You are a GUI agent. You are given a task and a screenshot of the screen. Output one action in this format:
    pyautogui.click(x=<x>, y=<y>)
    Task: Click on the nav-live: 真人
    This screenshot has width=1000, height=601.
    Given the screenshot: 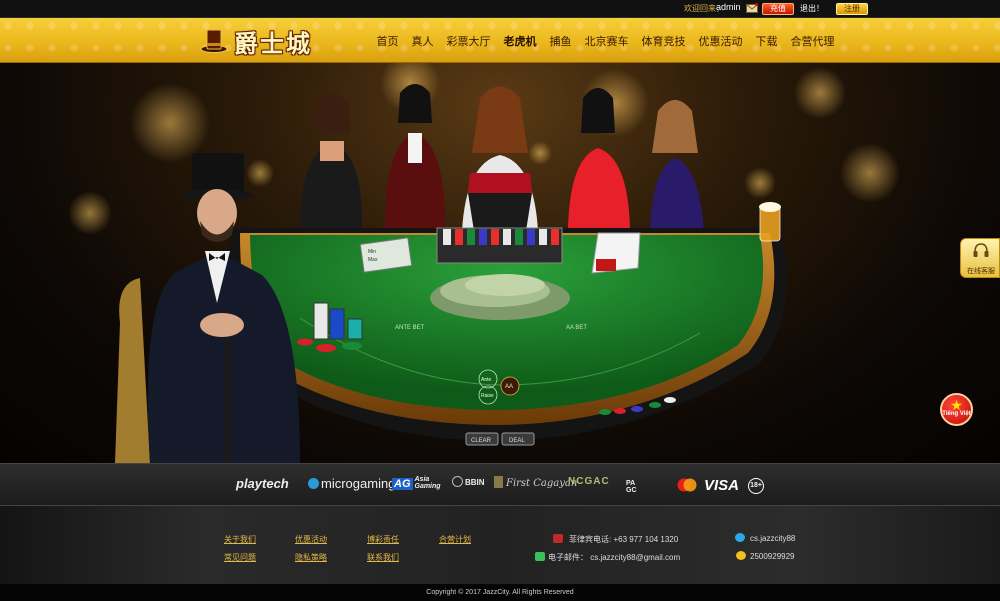 What is the action you would take?
    pyautogui.click(x=422, y=41)
    